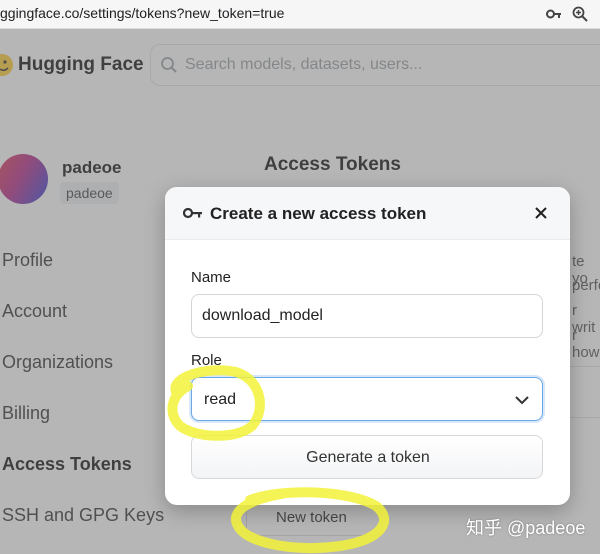  What do you see at coordinates (367, 316) in the screenshot?
I see `token-name-input` at bounding box center [367, 316].